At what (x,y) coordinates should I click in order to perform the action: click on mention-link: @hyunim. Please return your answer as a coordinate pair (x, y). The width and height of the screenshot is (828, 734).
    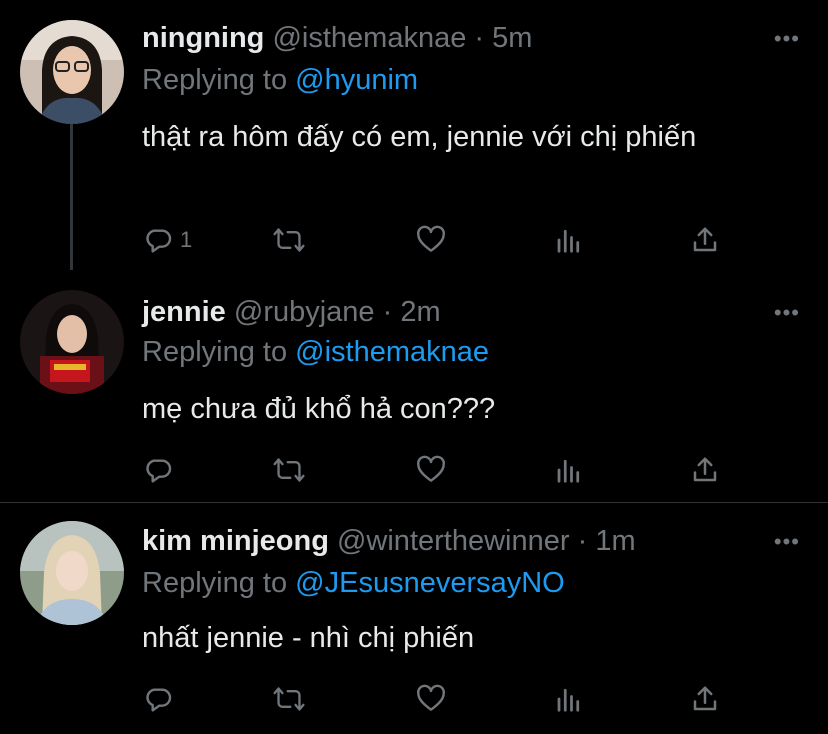
    Looking at the image, I should click on (356, 80).